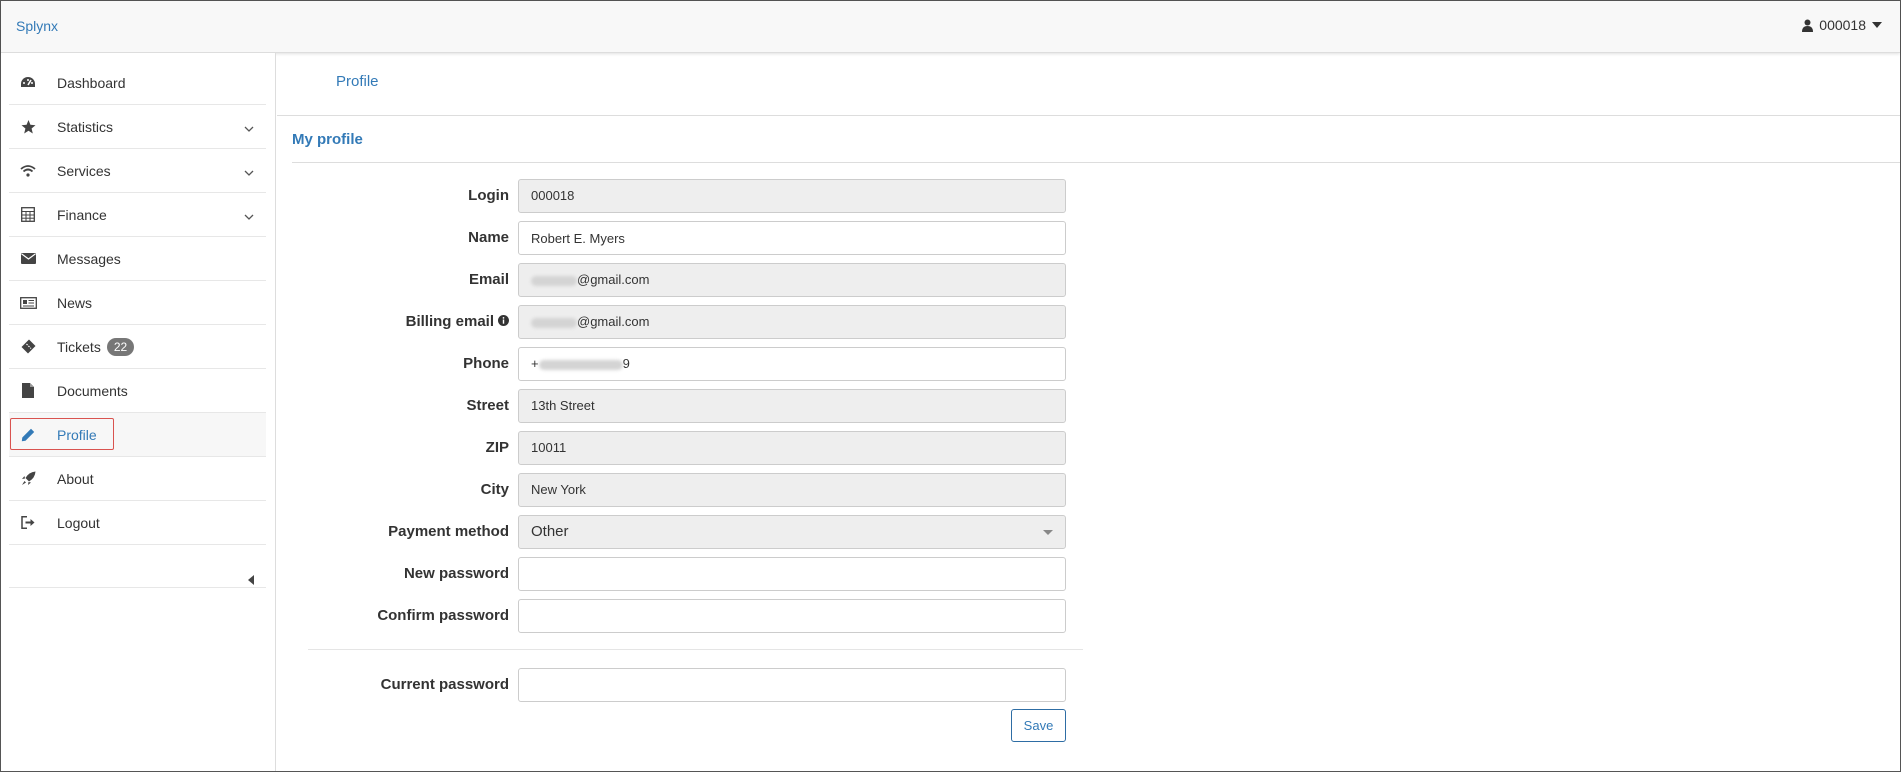 The image size is (1901, 772). What do you see at coordinates (1808, 25) in the screenshot?
I see `user-icon` at bounding box center [1808, 25].